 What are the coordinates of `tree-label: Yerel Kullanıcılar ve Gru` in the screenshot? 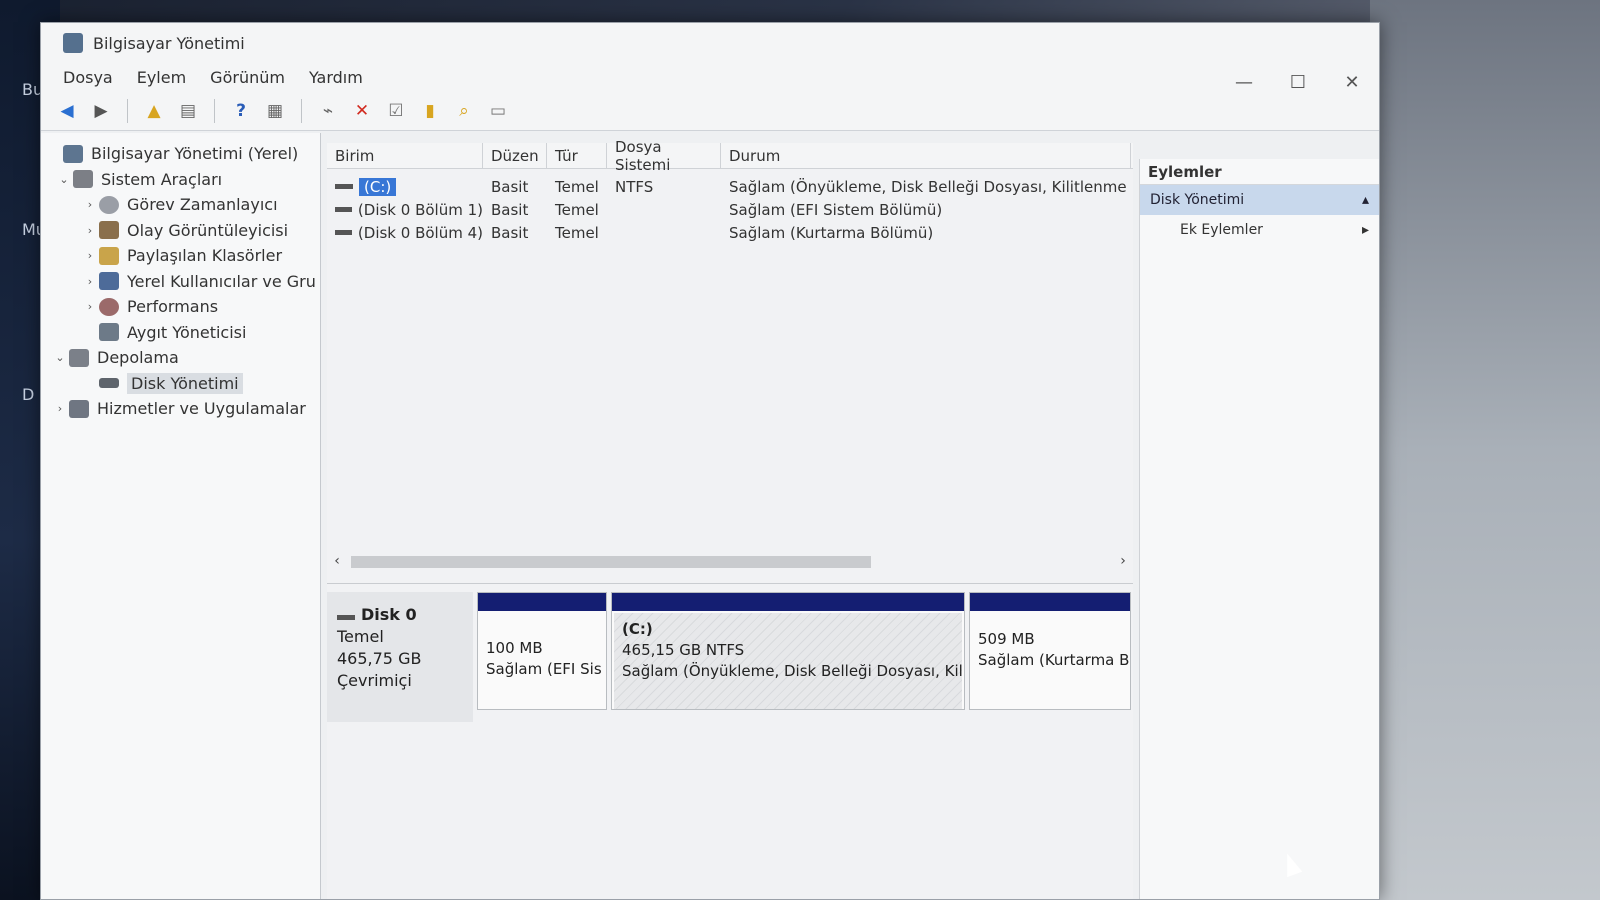 It's located at (221, 281).